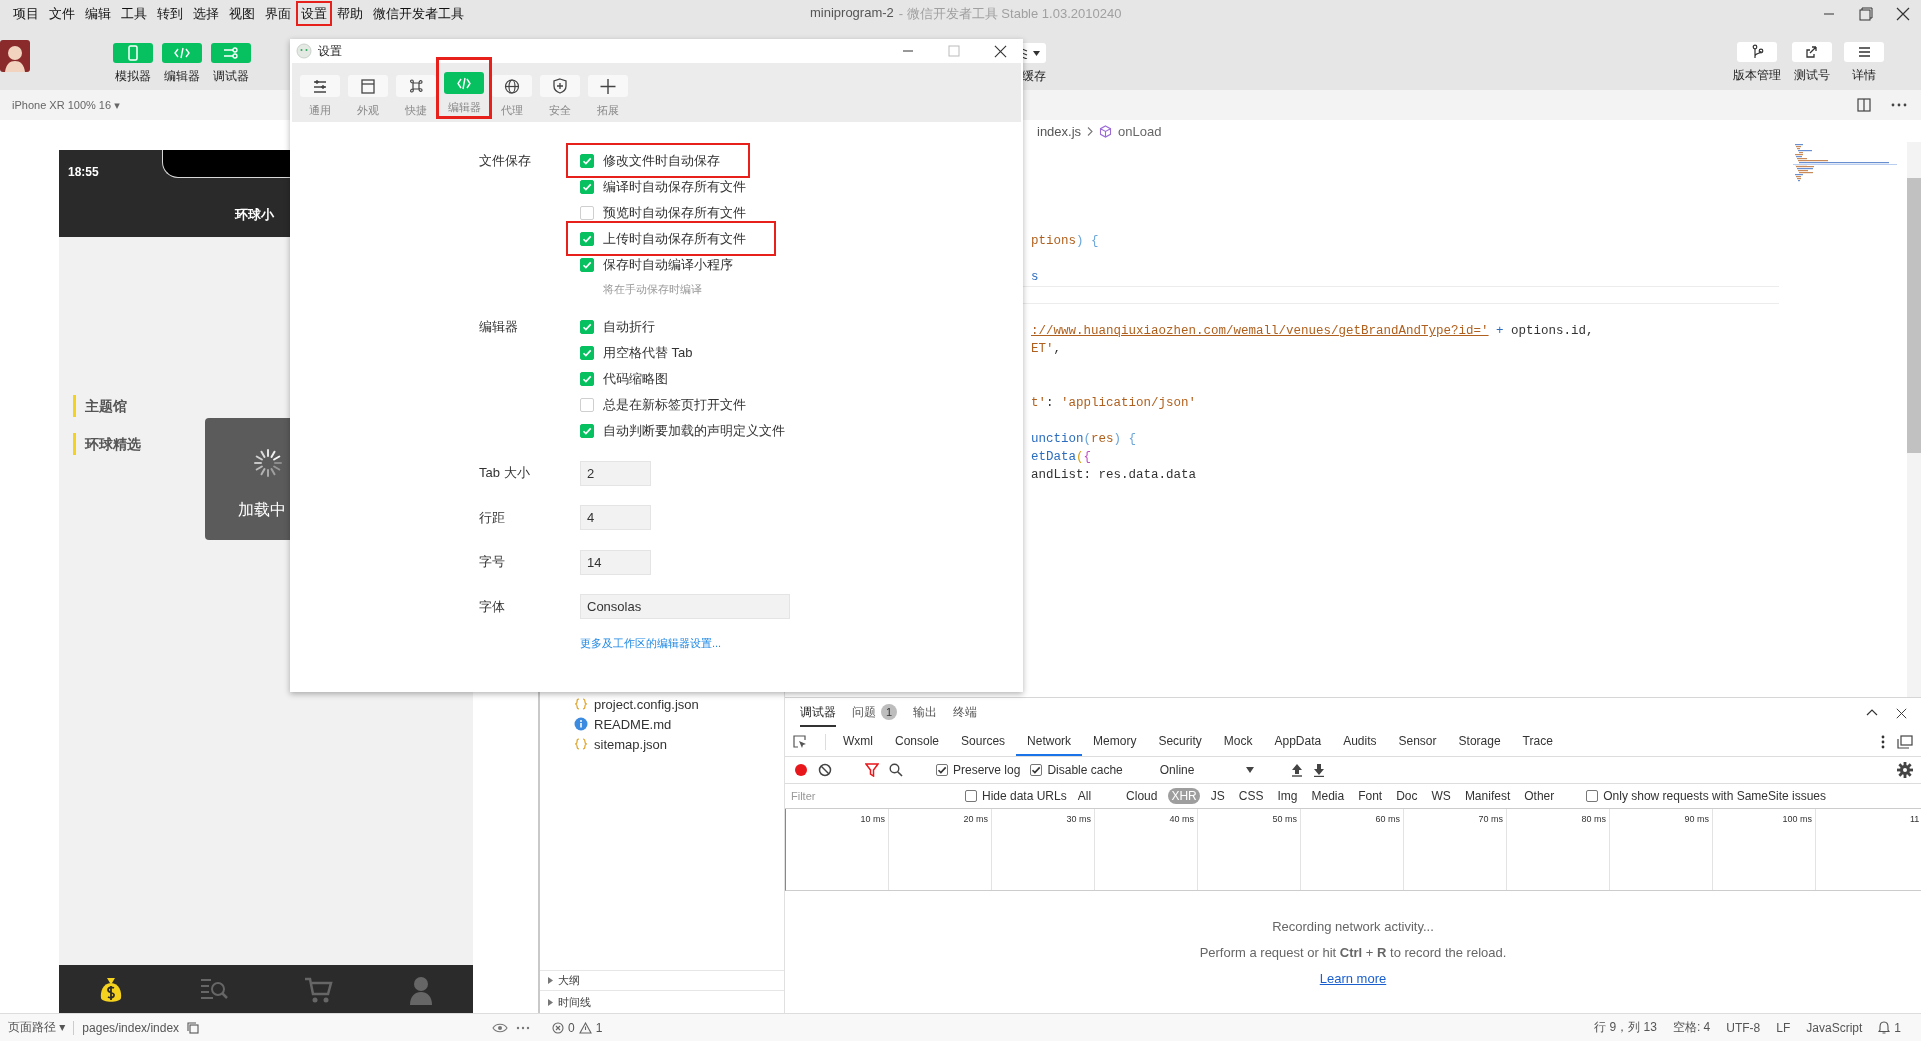 This screenshot has width=1921, height=1041. What do you see at coordinates (421, 990) in the screenshot?
I see `person-icon` at bounding box center [421, 990].